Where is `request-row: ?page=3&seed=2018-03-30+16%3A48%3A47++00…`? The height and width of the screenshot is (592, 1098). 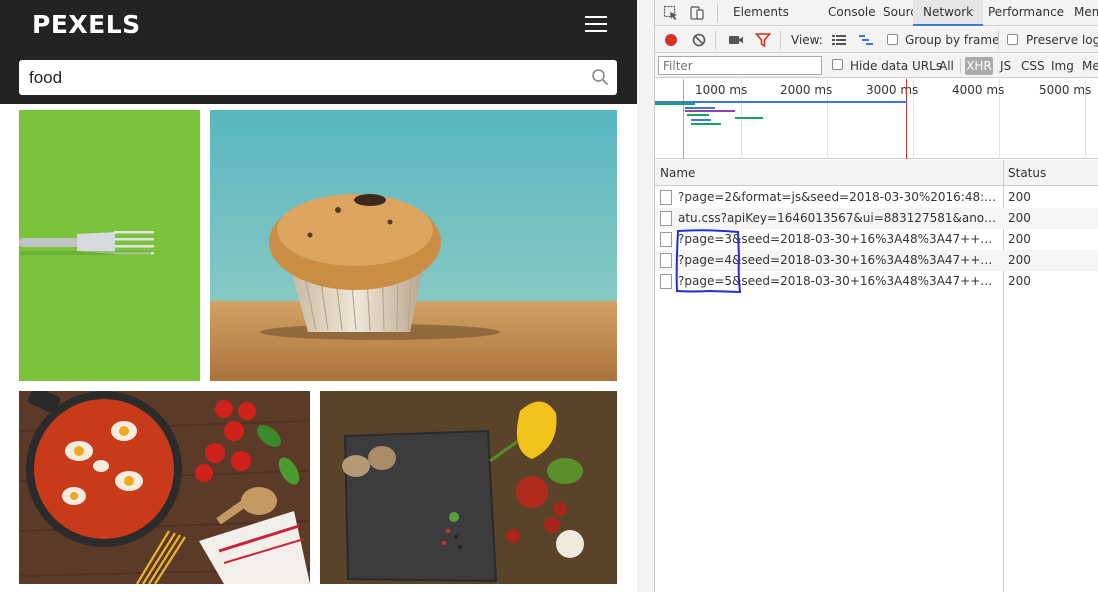
request-row: ?page=3&seed=2018-03-30+16%3A48%3A47++00… is located at coordinates (876, 239).